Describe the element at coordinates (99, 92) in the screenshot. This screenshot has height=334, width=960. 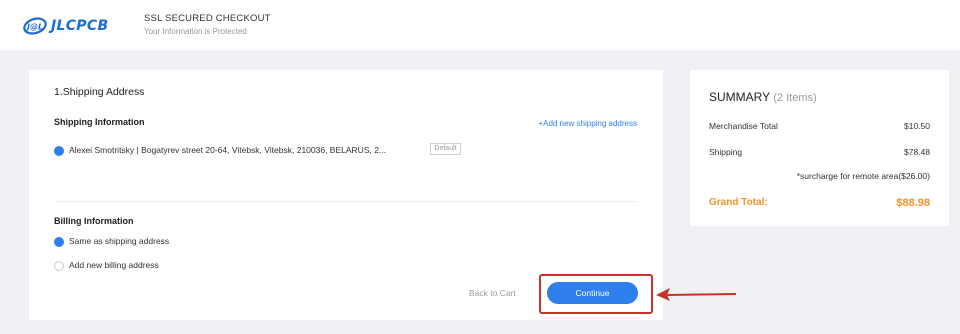
I see `shipping-section-title: 1.Shipping Address` at that location.